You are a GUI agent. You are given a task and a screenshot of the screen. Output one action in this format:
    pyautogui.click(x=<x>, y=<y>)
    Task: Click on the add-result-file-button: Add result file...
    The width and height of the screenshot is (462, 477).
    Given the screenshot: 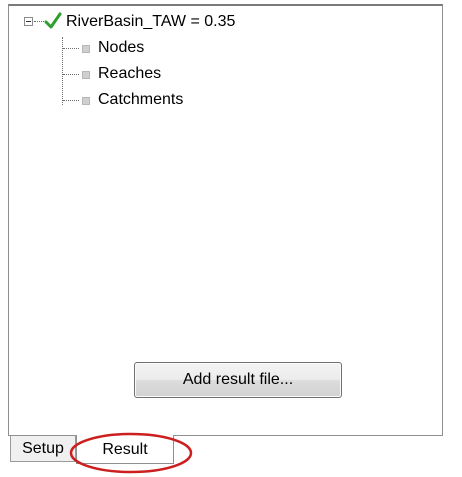 What is the action you would take?
    pyautogui.click(x=238, y=380)
    